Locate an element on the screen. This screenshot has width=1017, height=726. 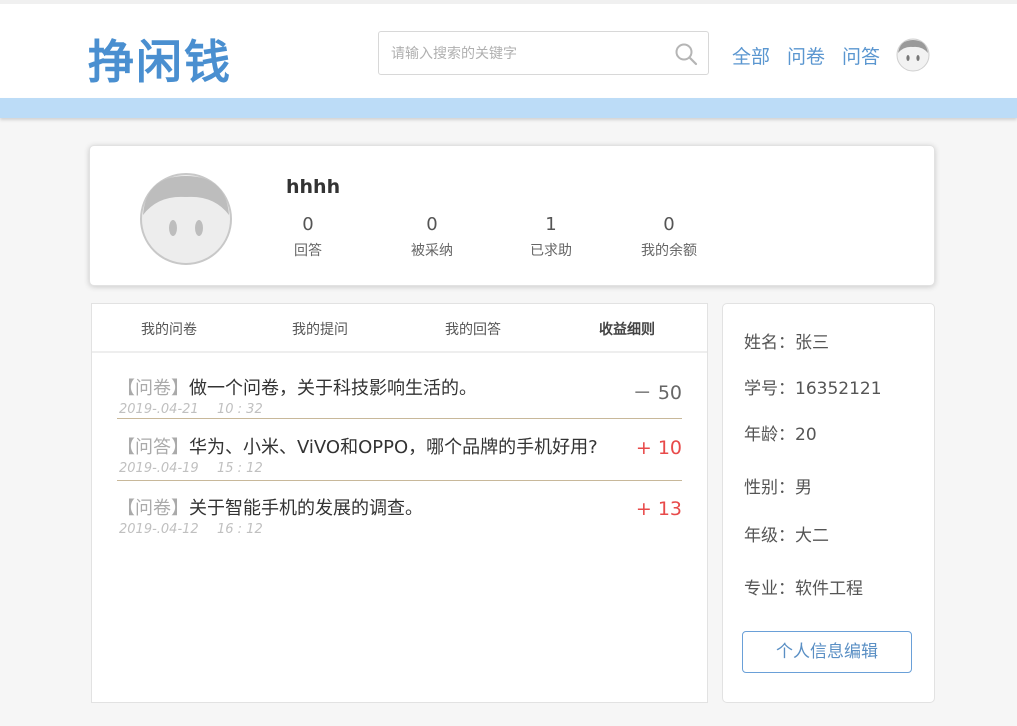
top-header: 挣闲钱 全部 问卷 问答 is located at coordinates (508, 49).